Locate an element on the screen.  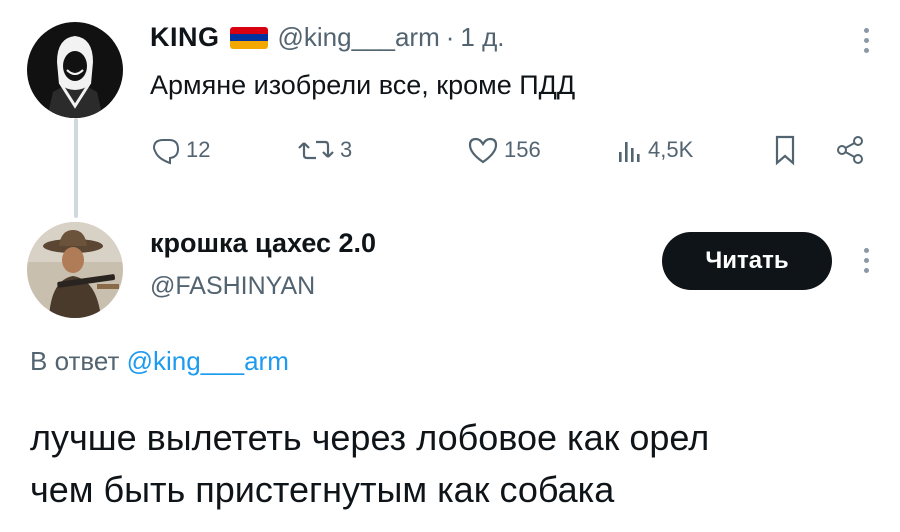
author-name: крошка цахес 2.0 is located at coordinates (263, 243).